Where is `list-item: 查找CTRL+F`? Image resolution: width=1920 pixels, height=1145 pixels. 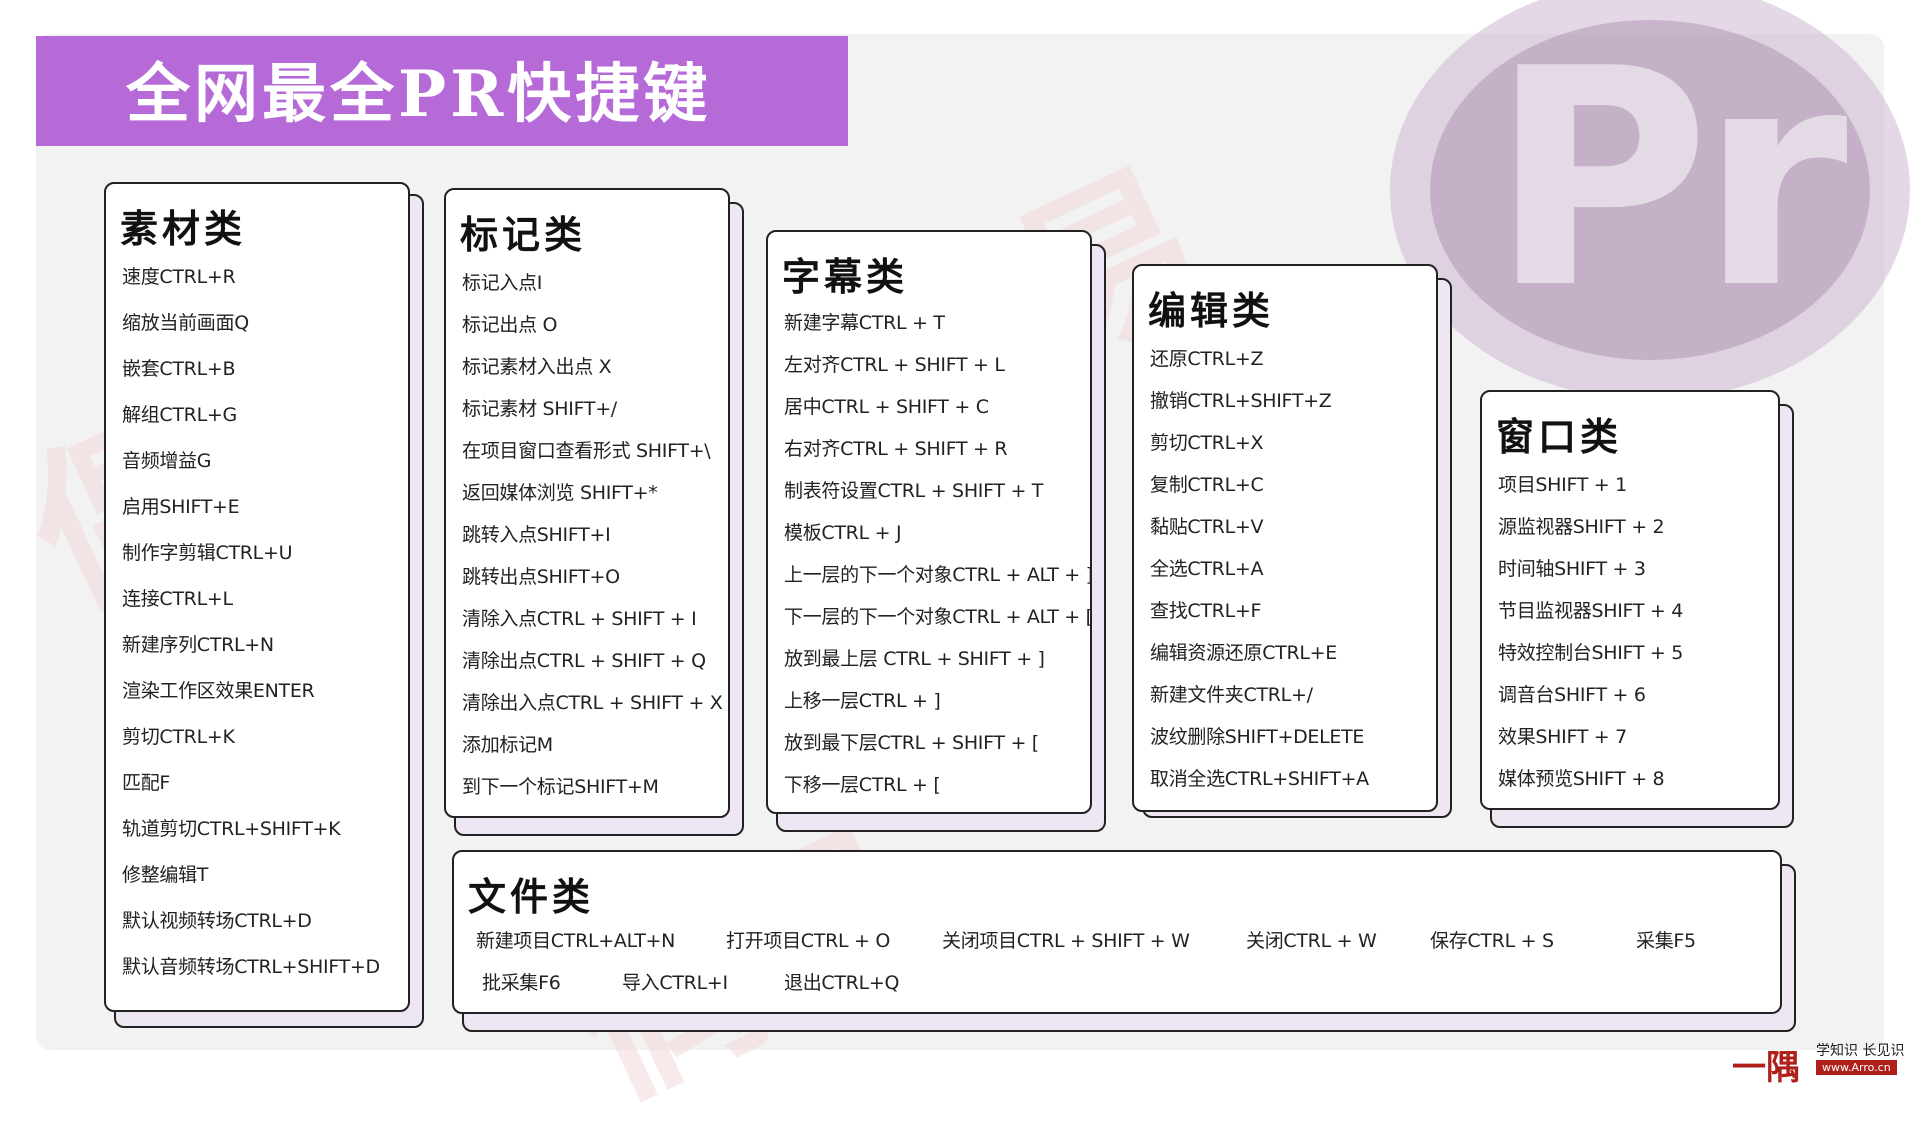 list-item: 查找CTRL+F is located at coordinates (1206, 611).